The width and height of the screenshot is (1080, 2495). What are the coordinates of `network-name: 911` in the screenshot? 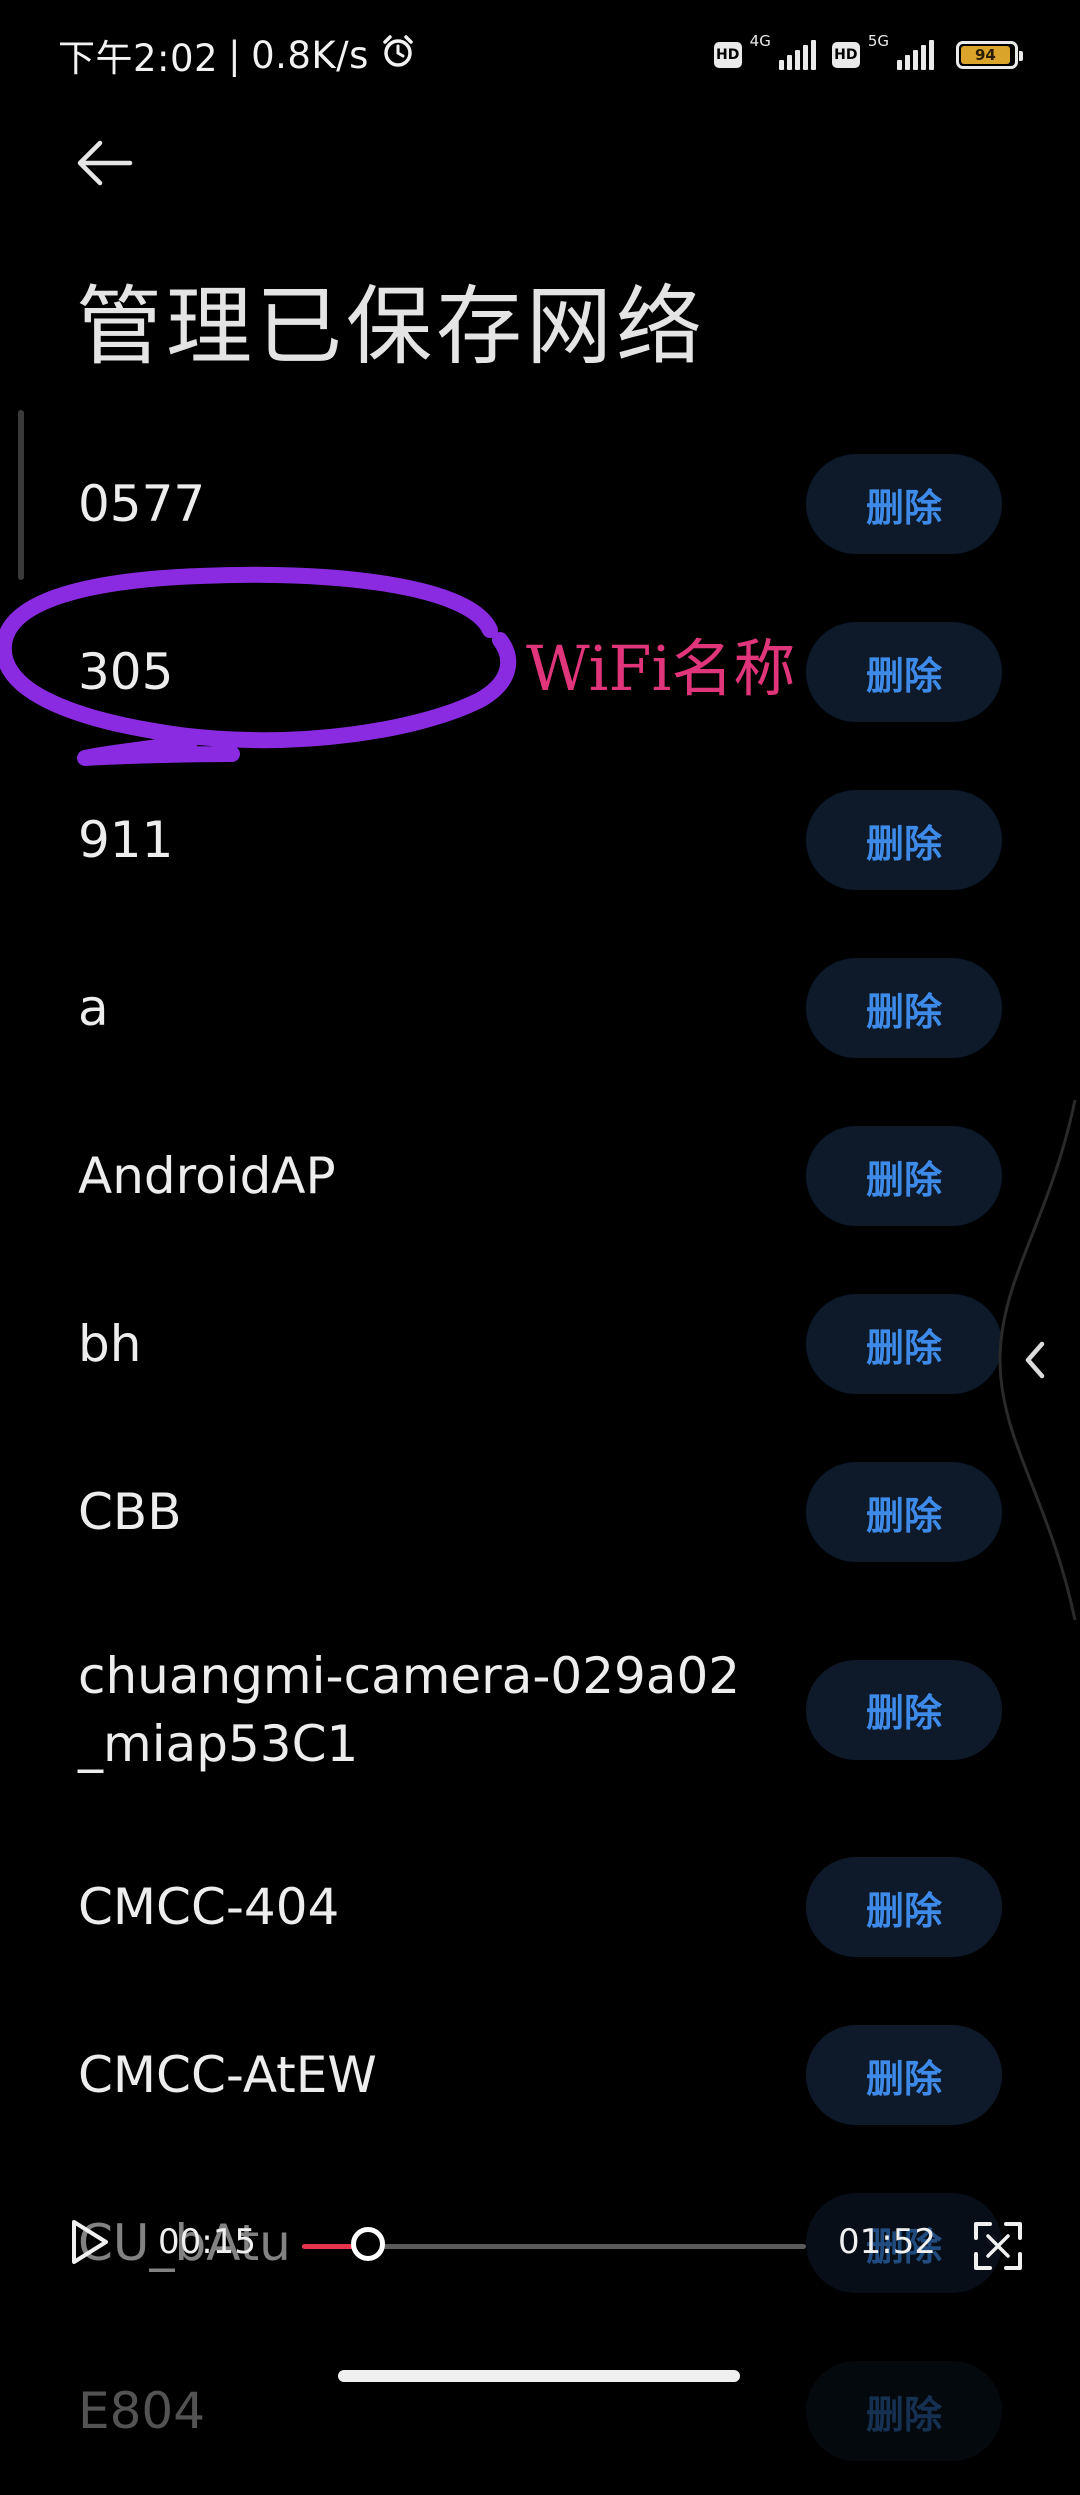 It's located at (126, 840).